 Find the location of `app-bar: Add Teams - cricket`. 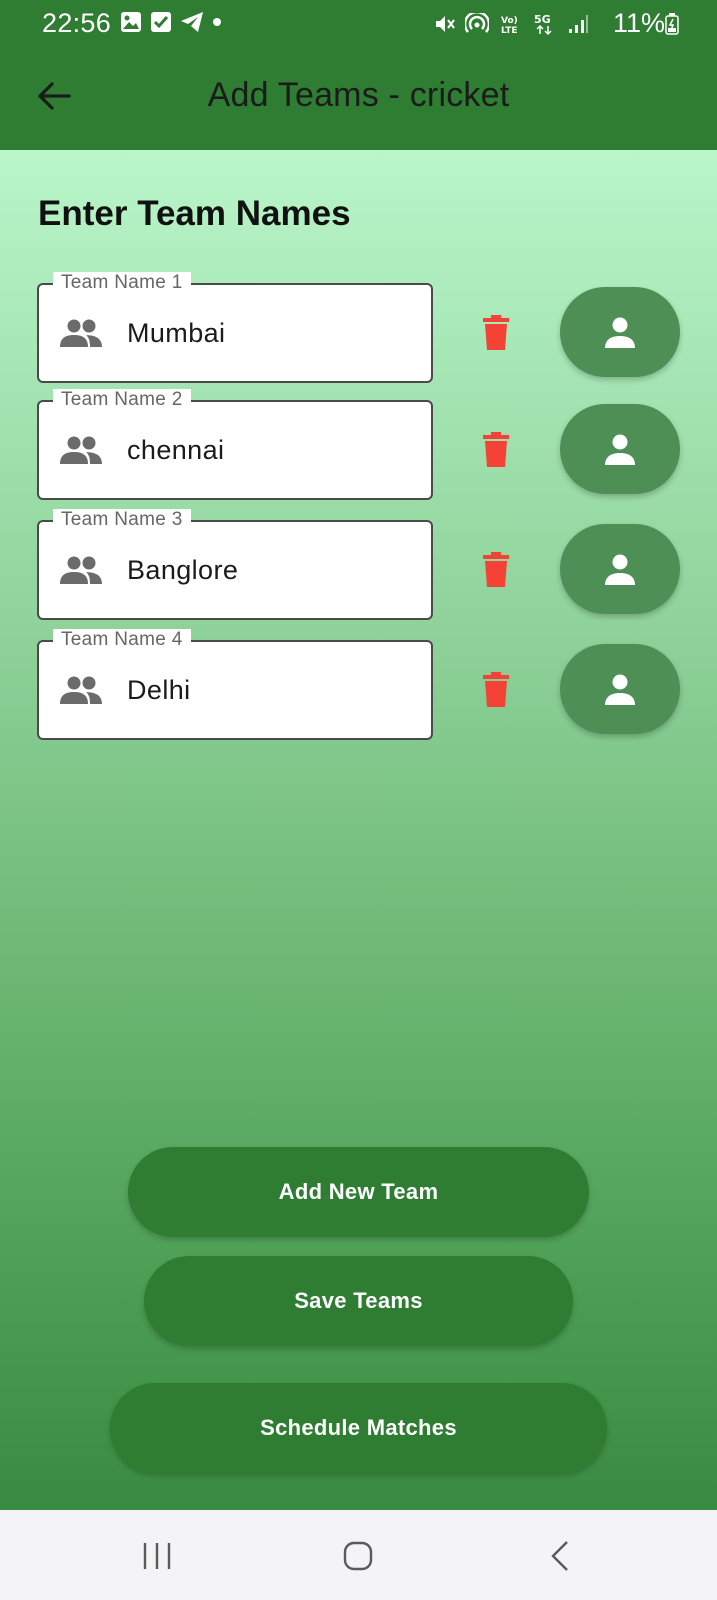

app-bar: Add Teams - cricket is located at coordinates (358, 99).